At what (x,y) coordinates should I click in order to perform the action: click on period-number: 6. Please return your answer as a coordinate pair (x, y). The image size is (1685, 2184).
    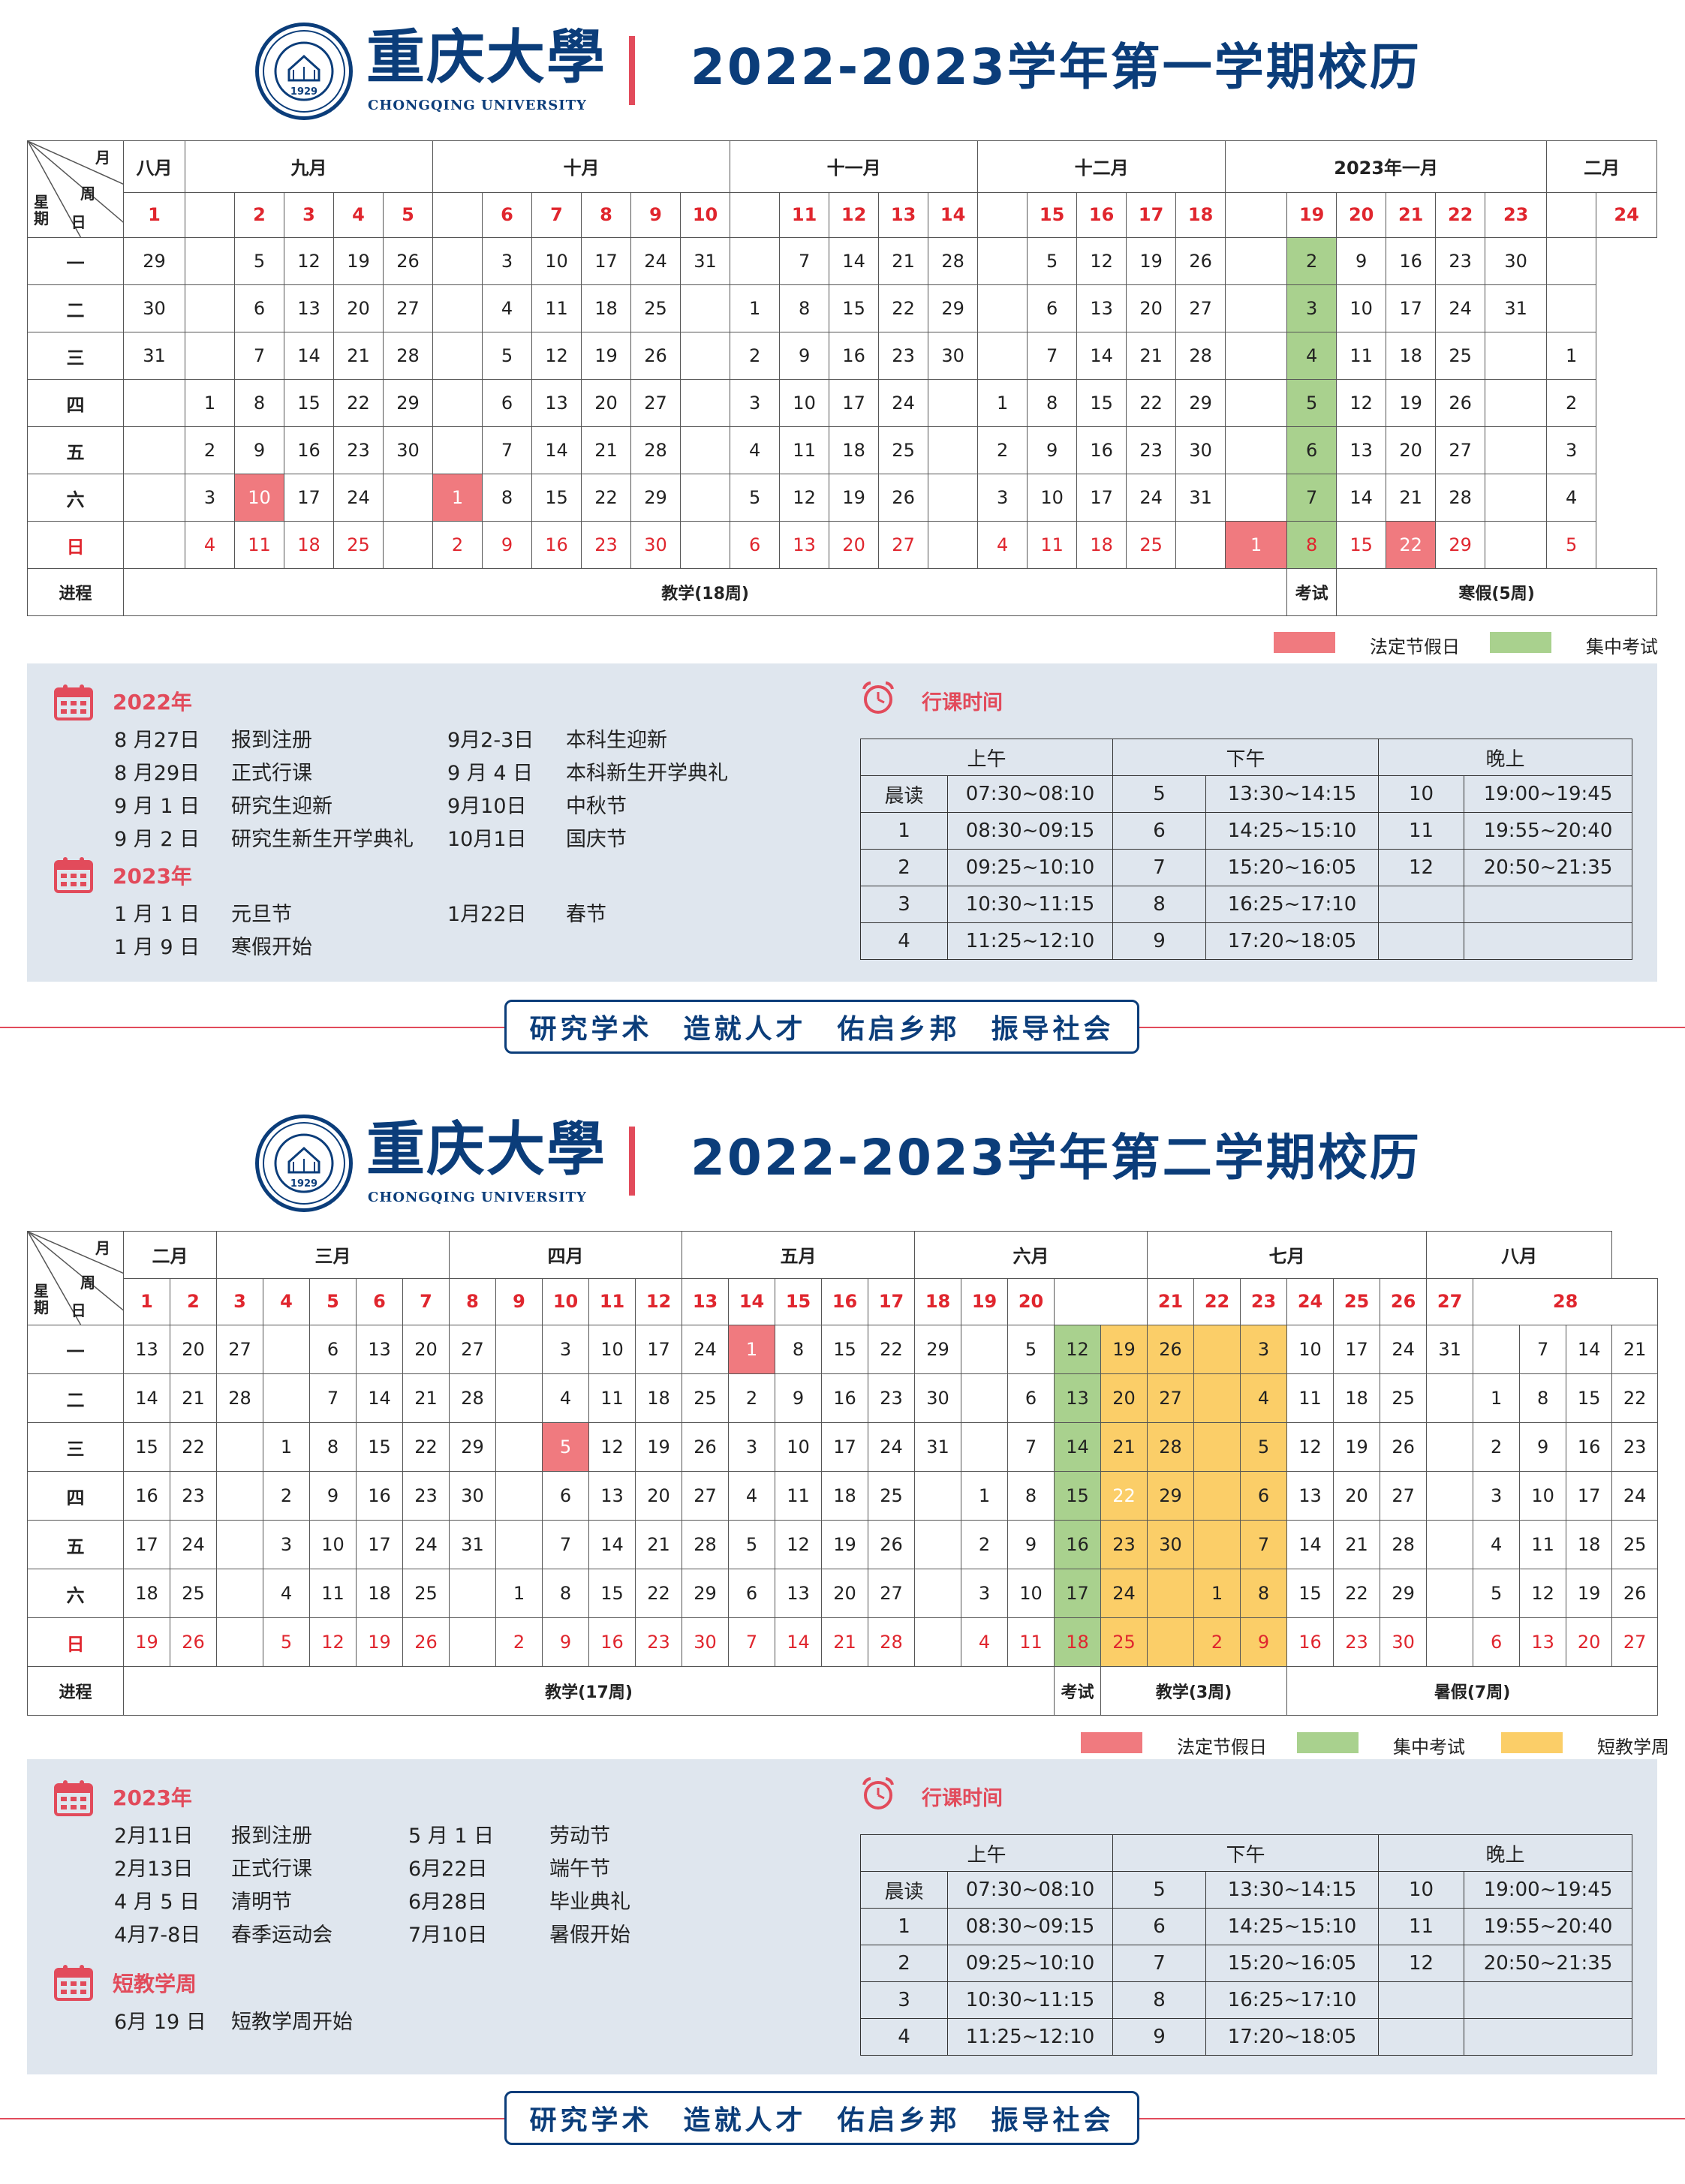
    Looking at the image, I should click on (1159, 831).